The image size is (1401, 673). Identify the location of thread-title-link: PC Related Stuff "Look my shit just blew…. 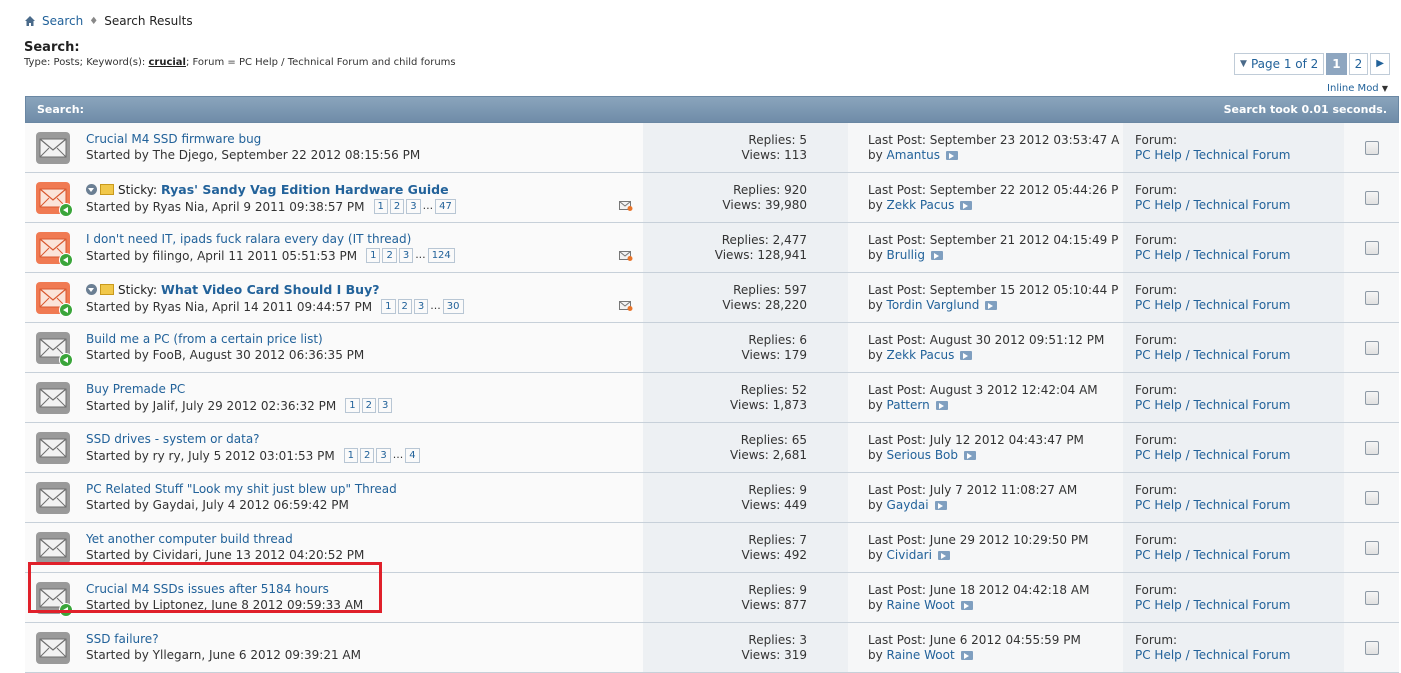
(241, 489).